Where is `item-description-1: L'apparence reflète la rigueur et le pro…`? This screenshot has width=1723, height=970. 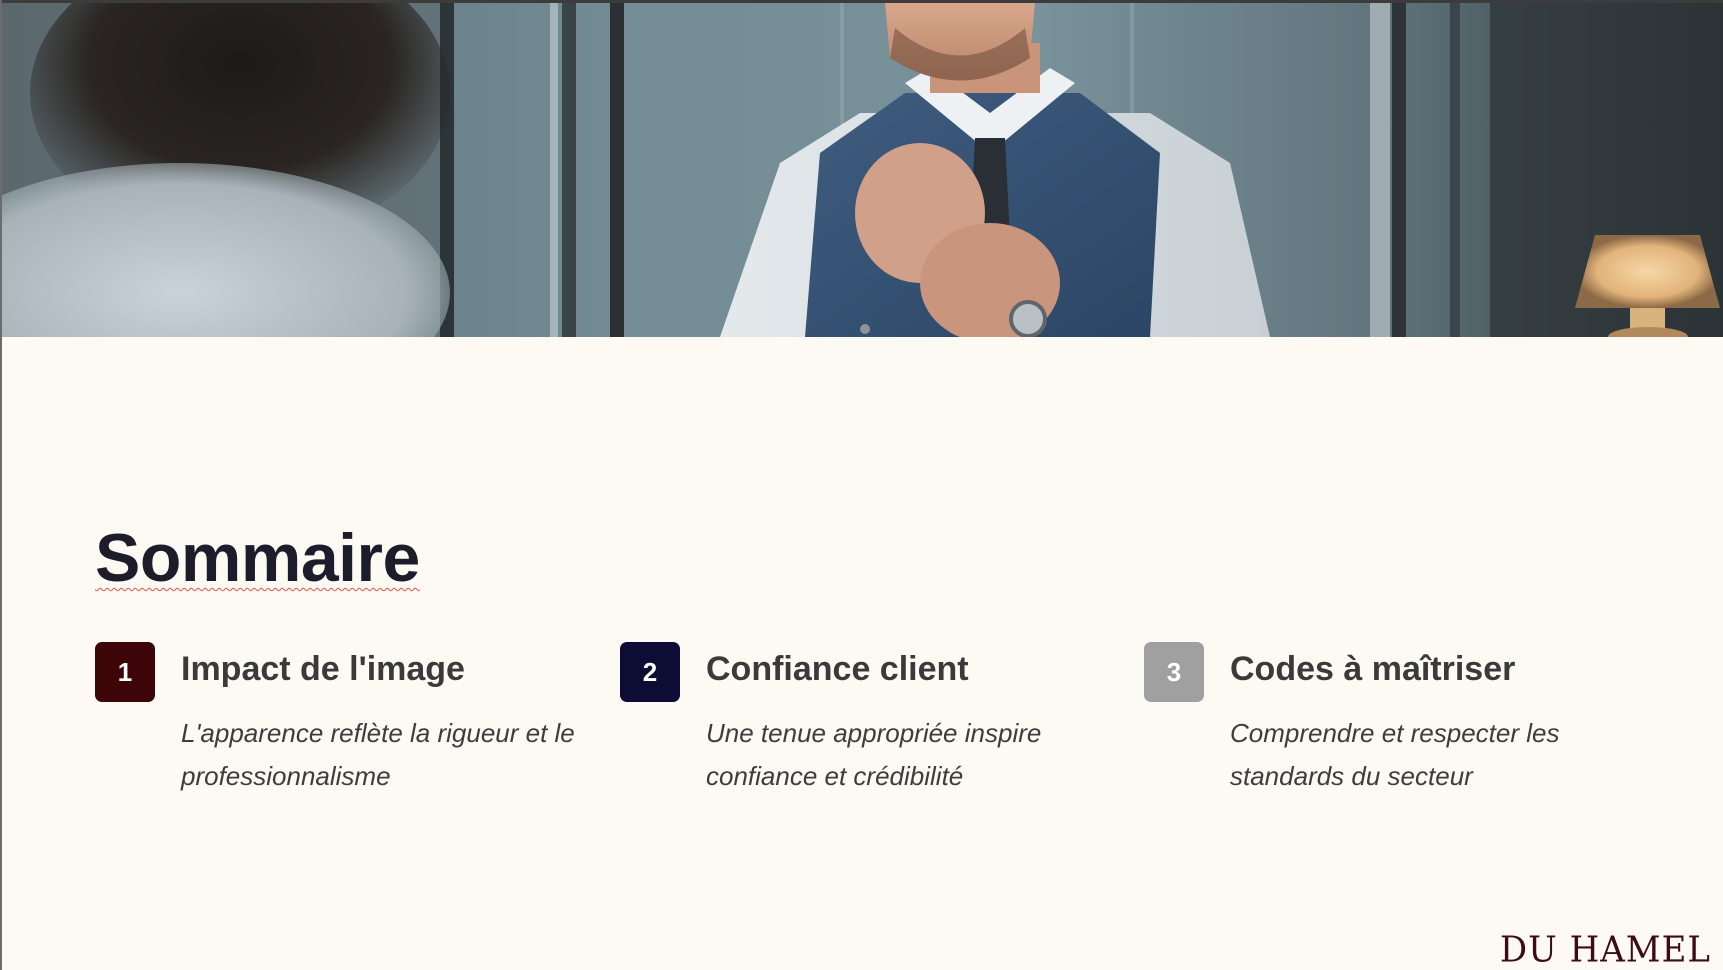 item-description-1: L'apparence reflète la rigueur et le pro… is located at coordinates (378, 754).